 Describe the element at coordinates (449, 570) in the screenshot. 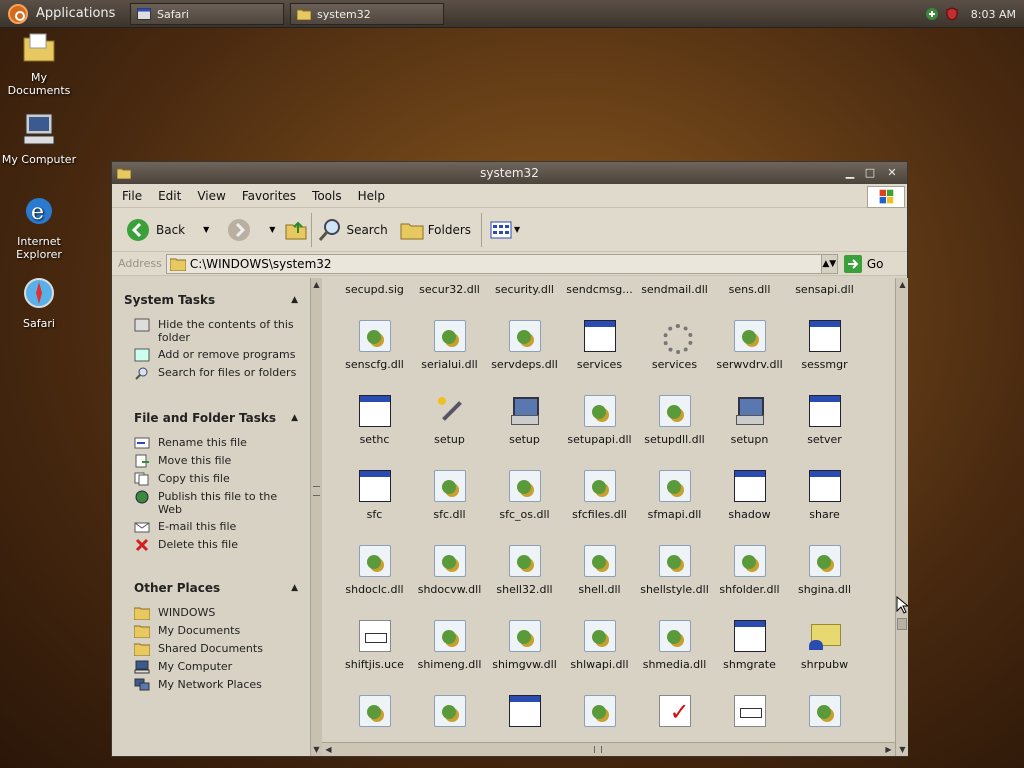

I see `file-item: shdocvw.dll` at that location.